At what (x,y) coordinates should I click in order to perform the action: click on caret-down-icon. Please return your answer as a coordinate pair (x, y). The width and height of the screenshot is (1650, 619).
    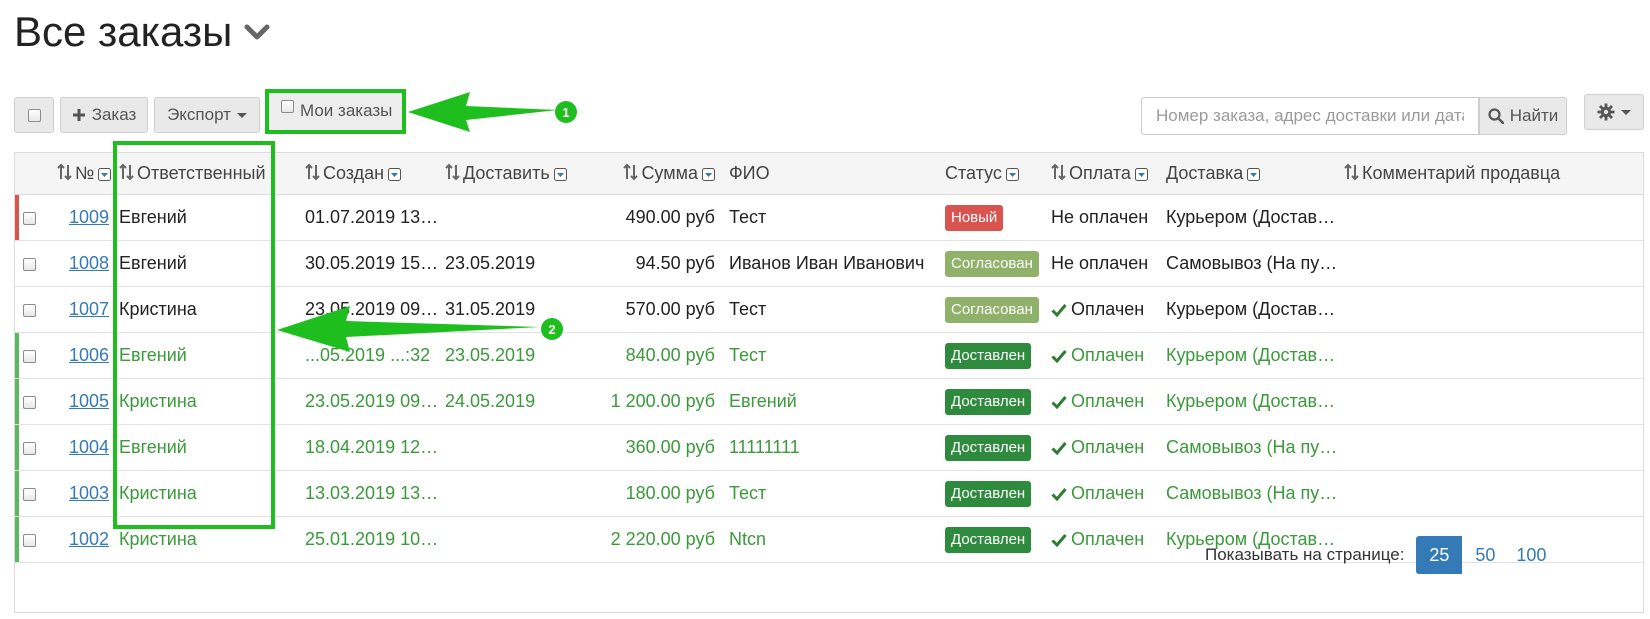
    Looking at the image, I should click on (241, 115).